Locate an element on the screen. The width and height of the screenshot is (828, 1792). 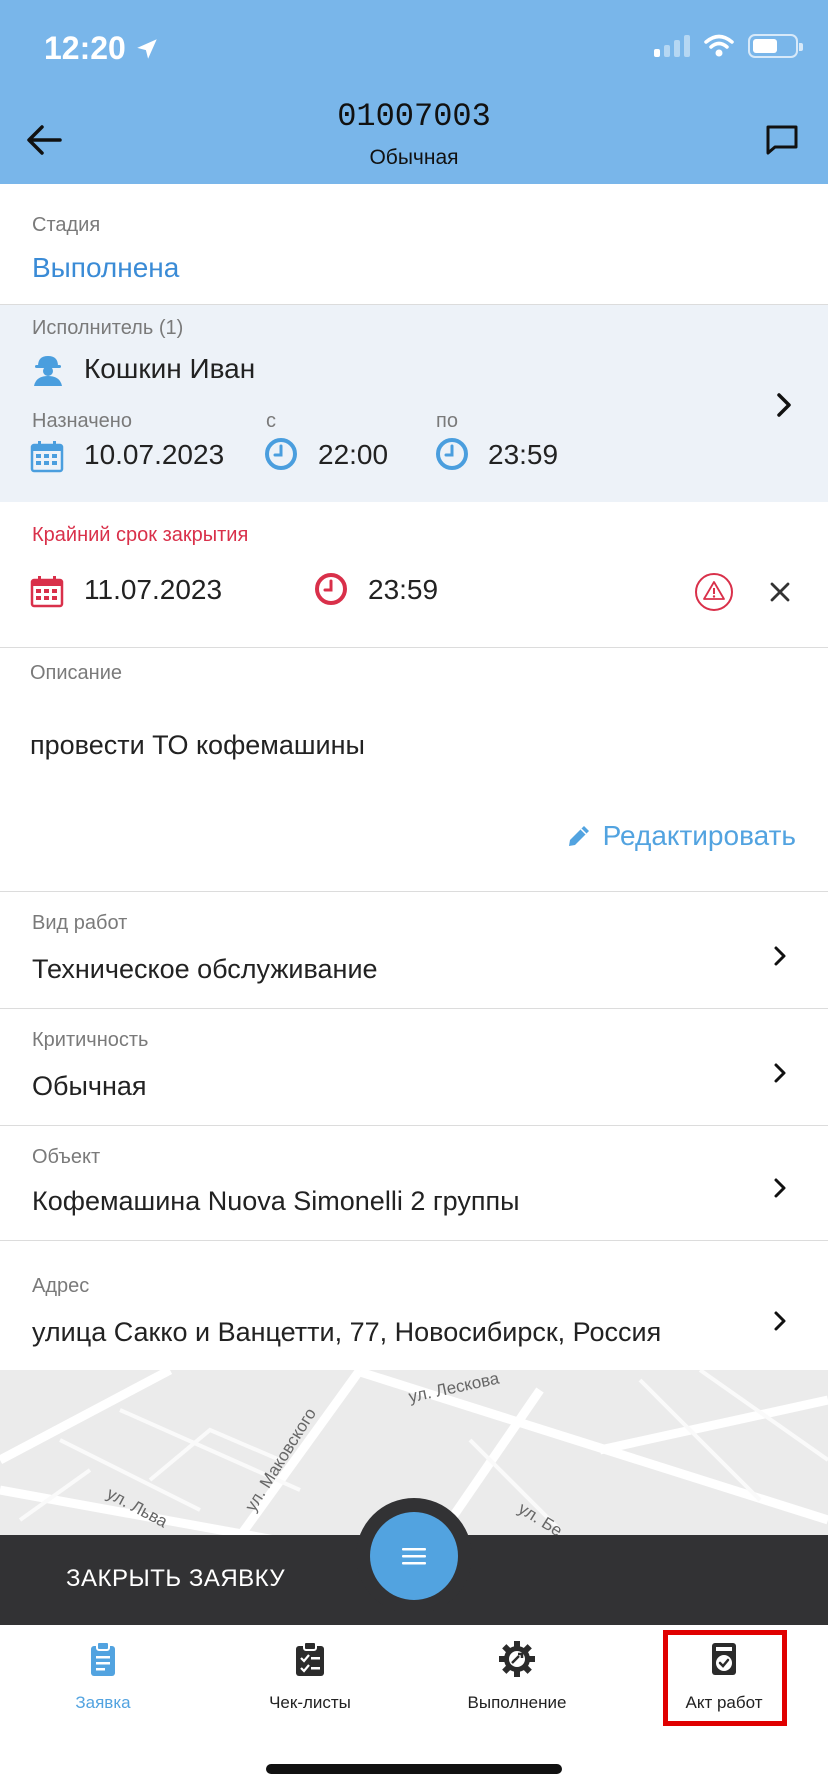
object-value: Кофемашина Nuova Simonelli 2 группы is located at coordinates (276, 1201).